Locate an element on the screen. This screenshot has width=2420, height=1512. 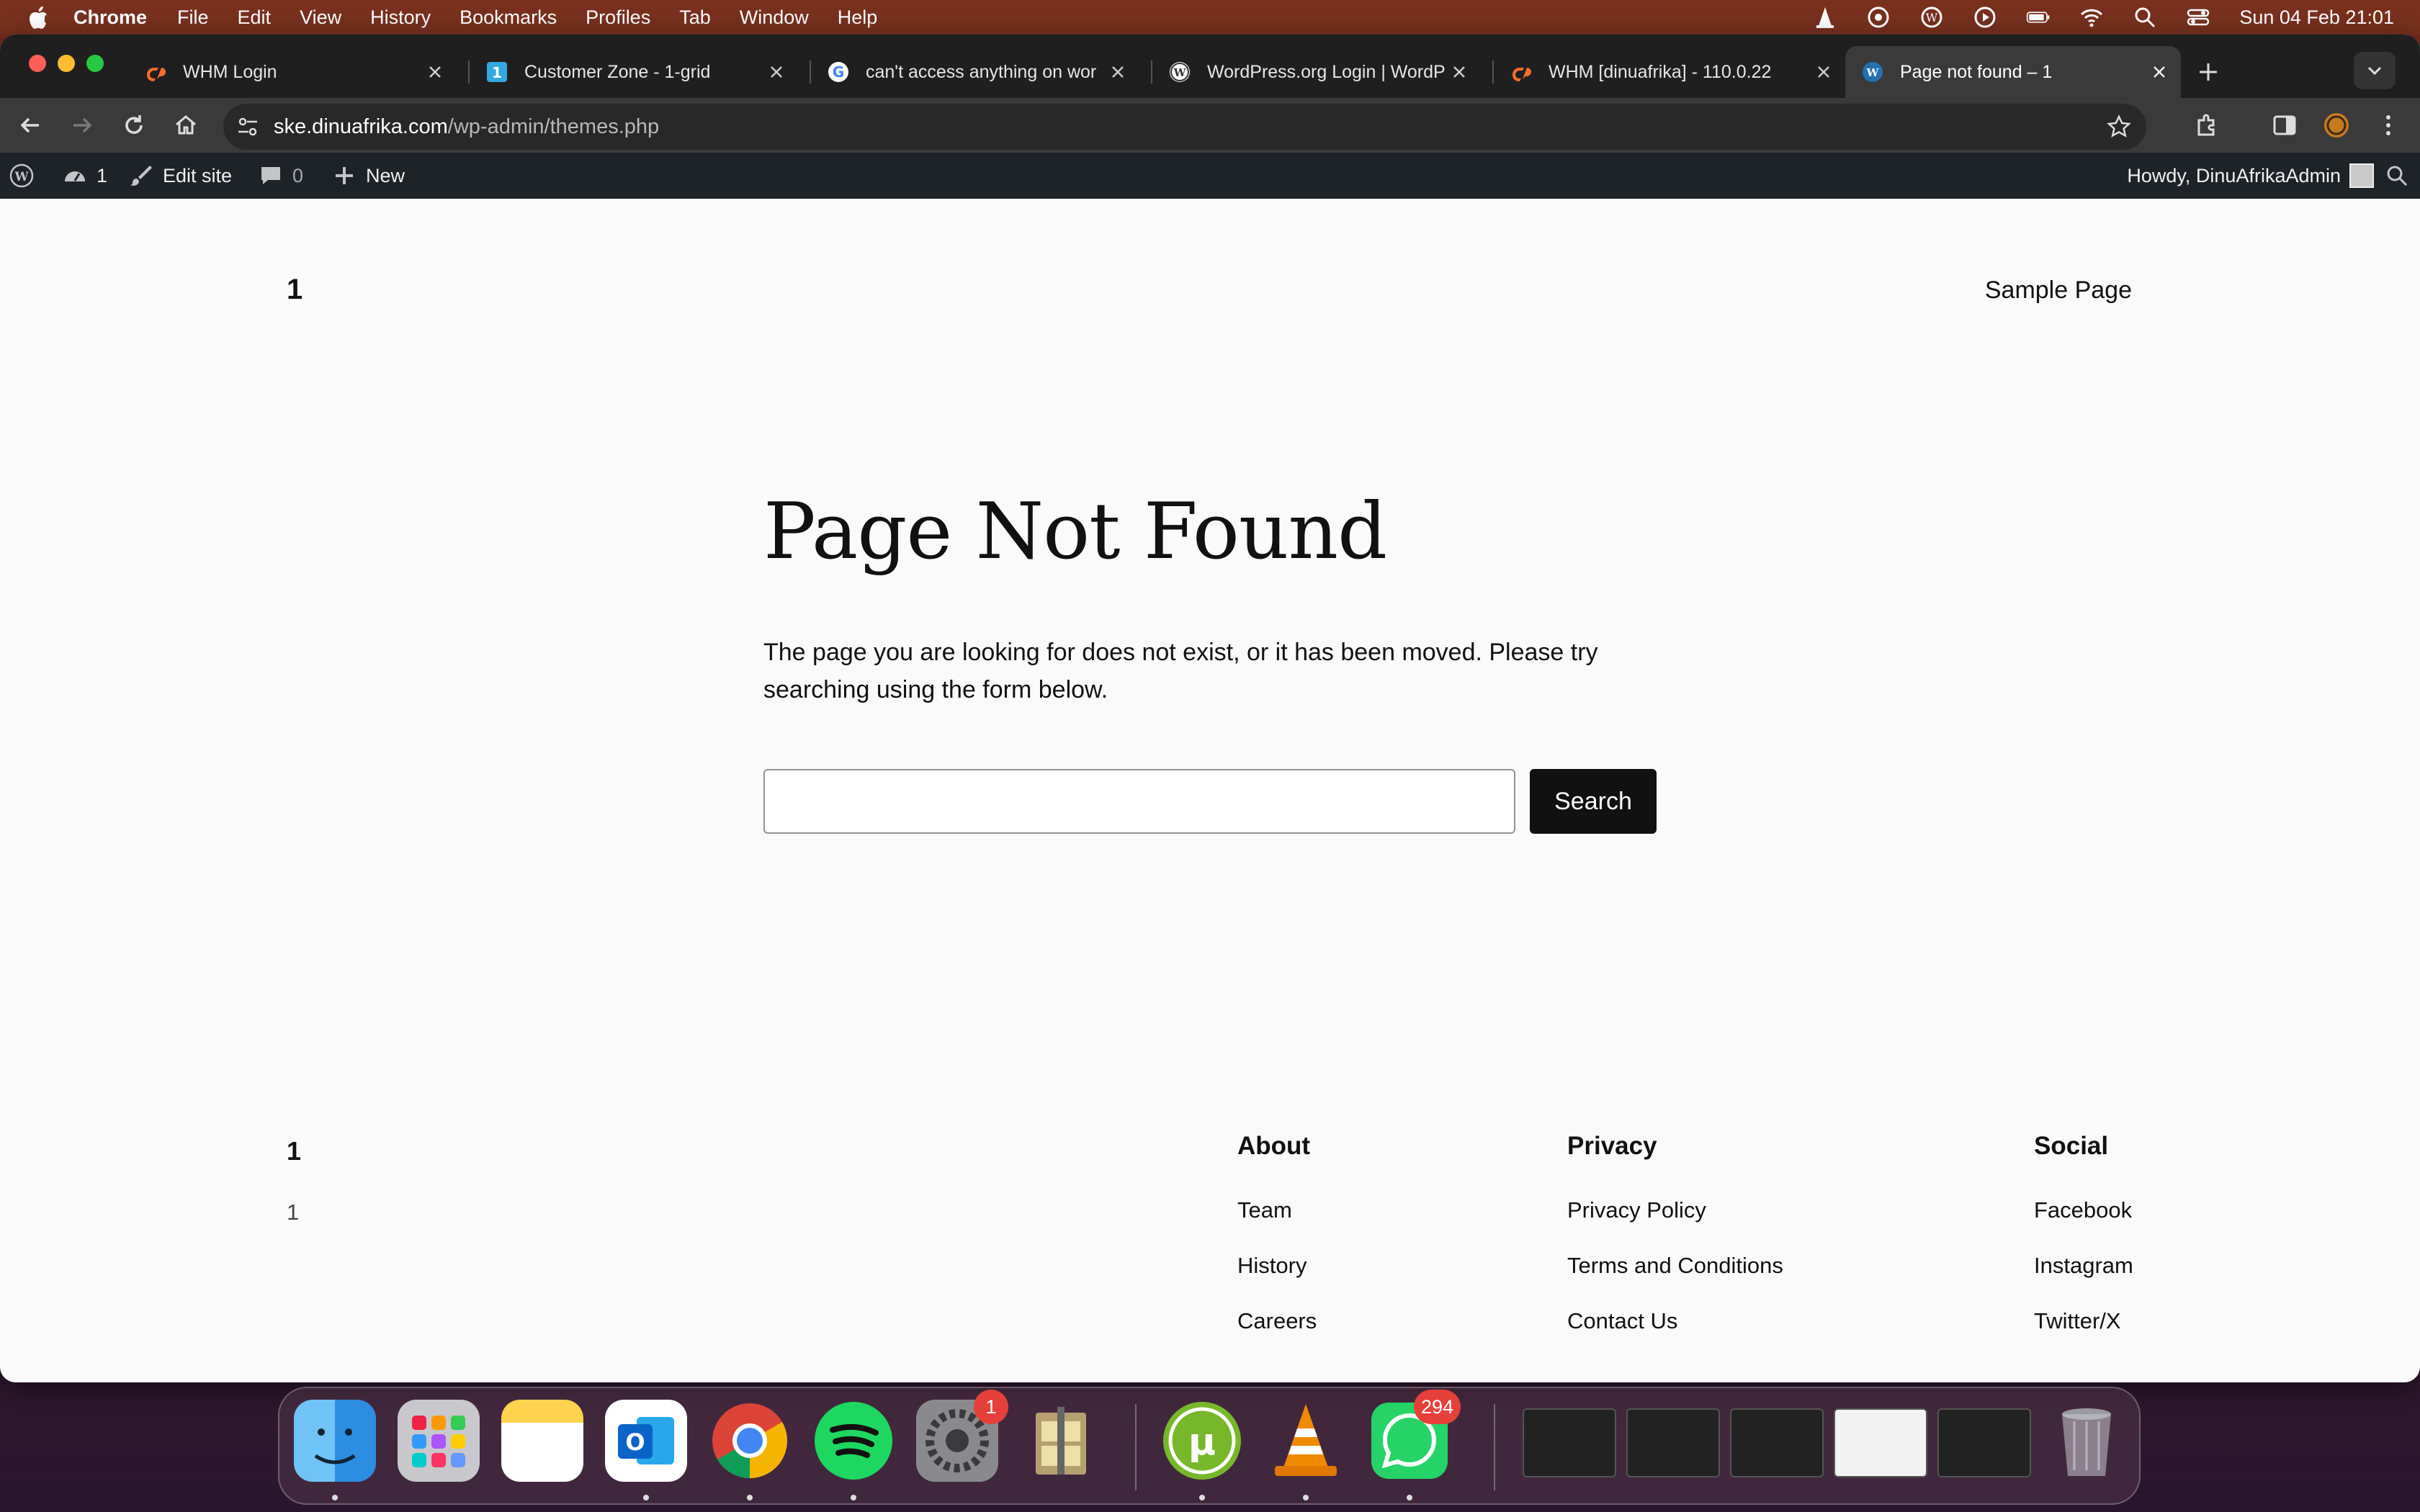
tab-search-button is located at coordinates (2375, 70).